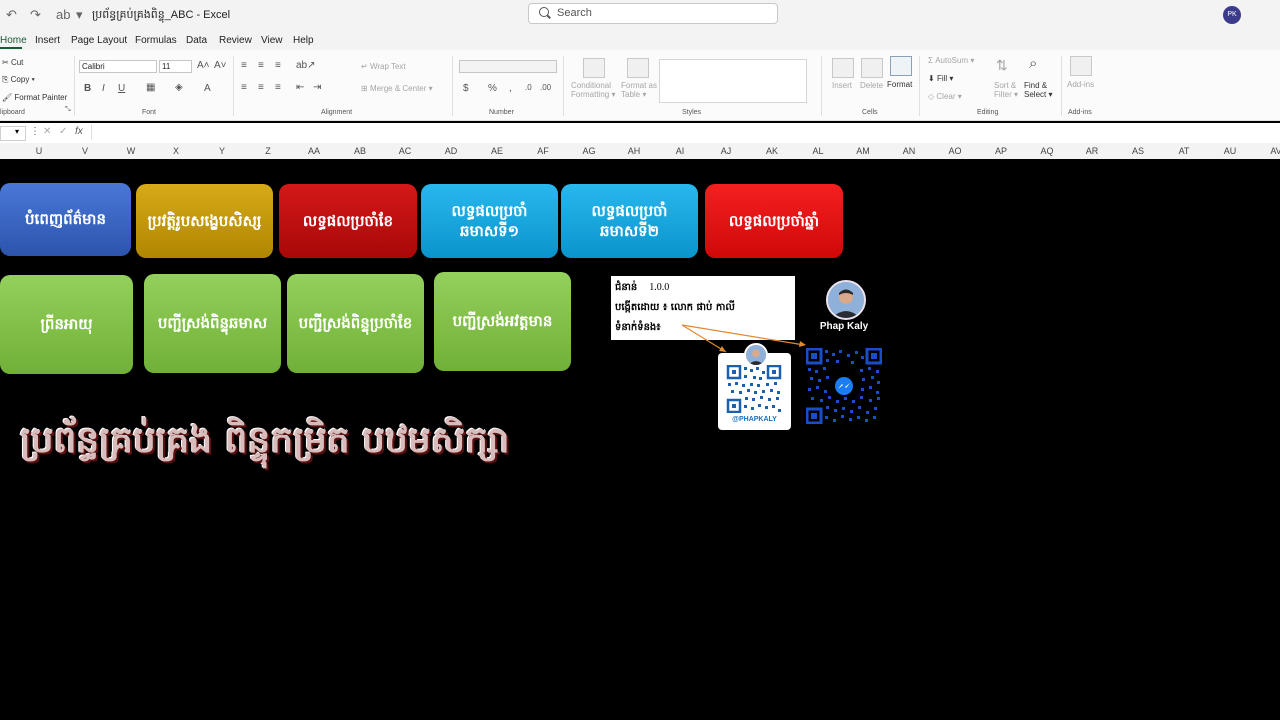  Describe the element at coordinates (1080, 84) in the screenshot. I see `add-ins-button: Add-ins` at that location.